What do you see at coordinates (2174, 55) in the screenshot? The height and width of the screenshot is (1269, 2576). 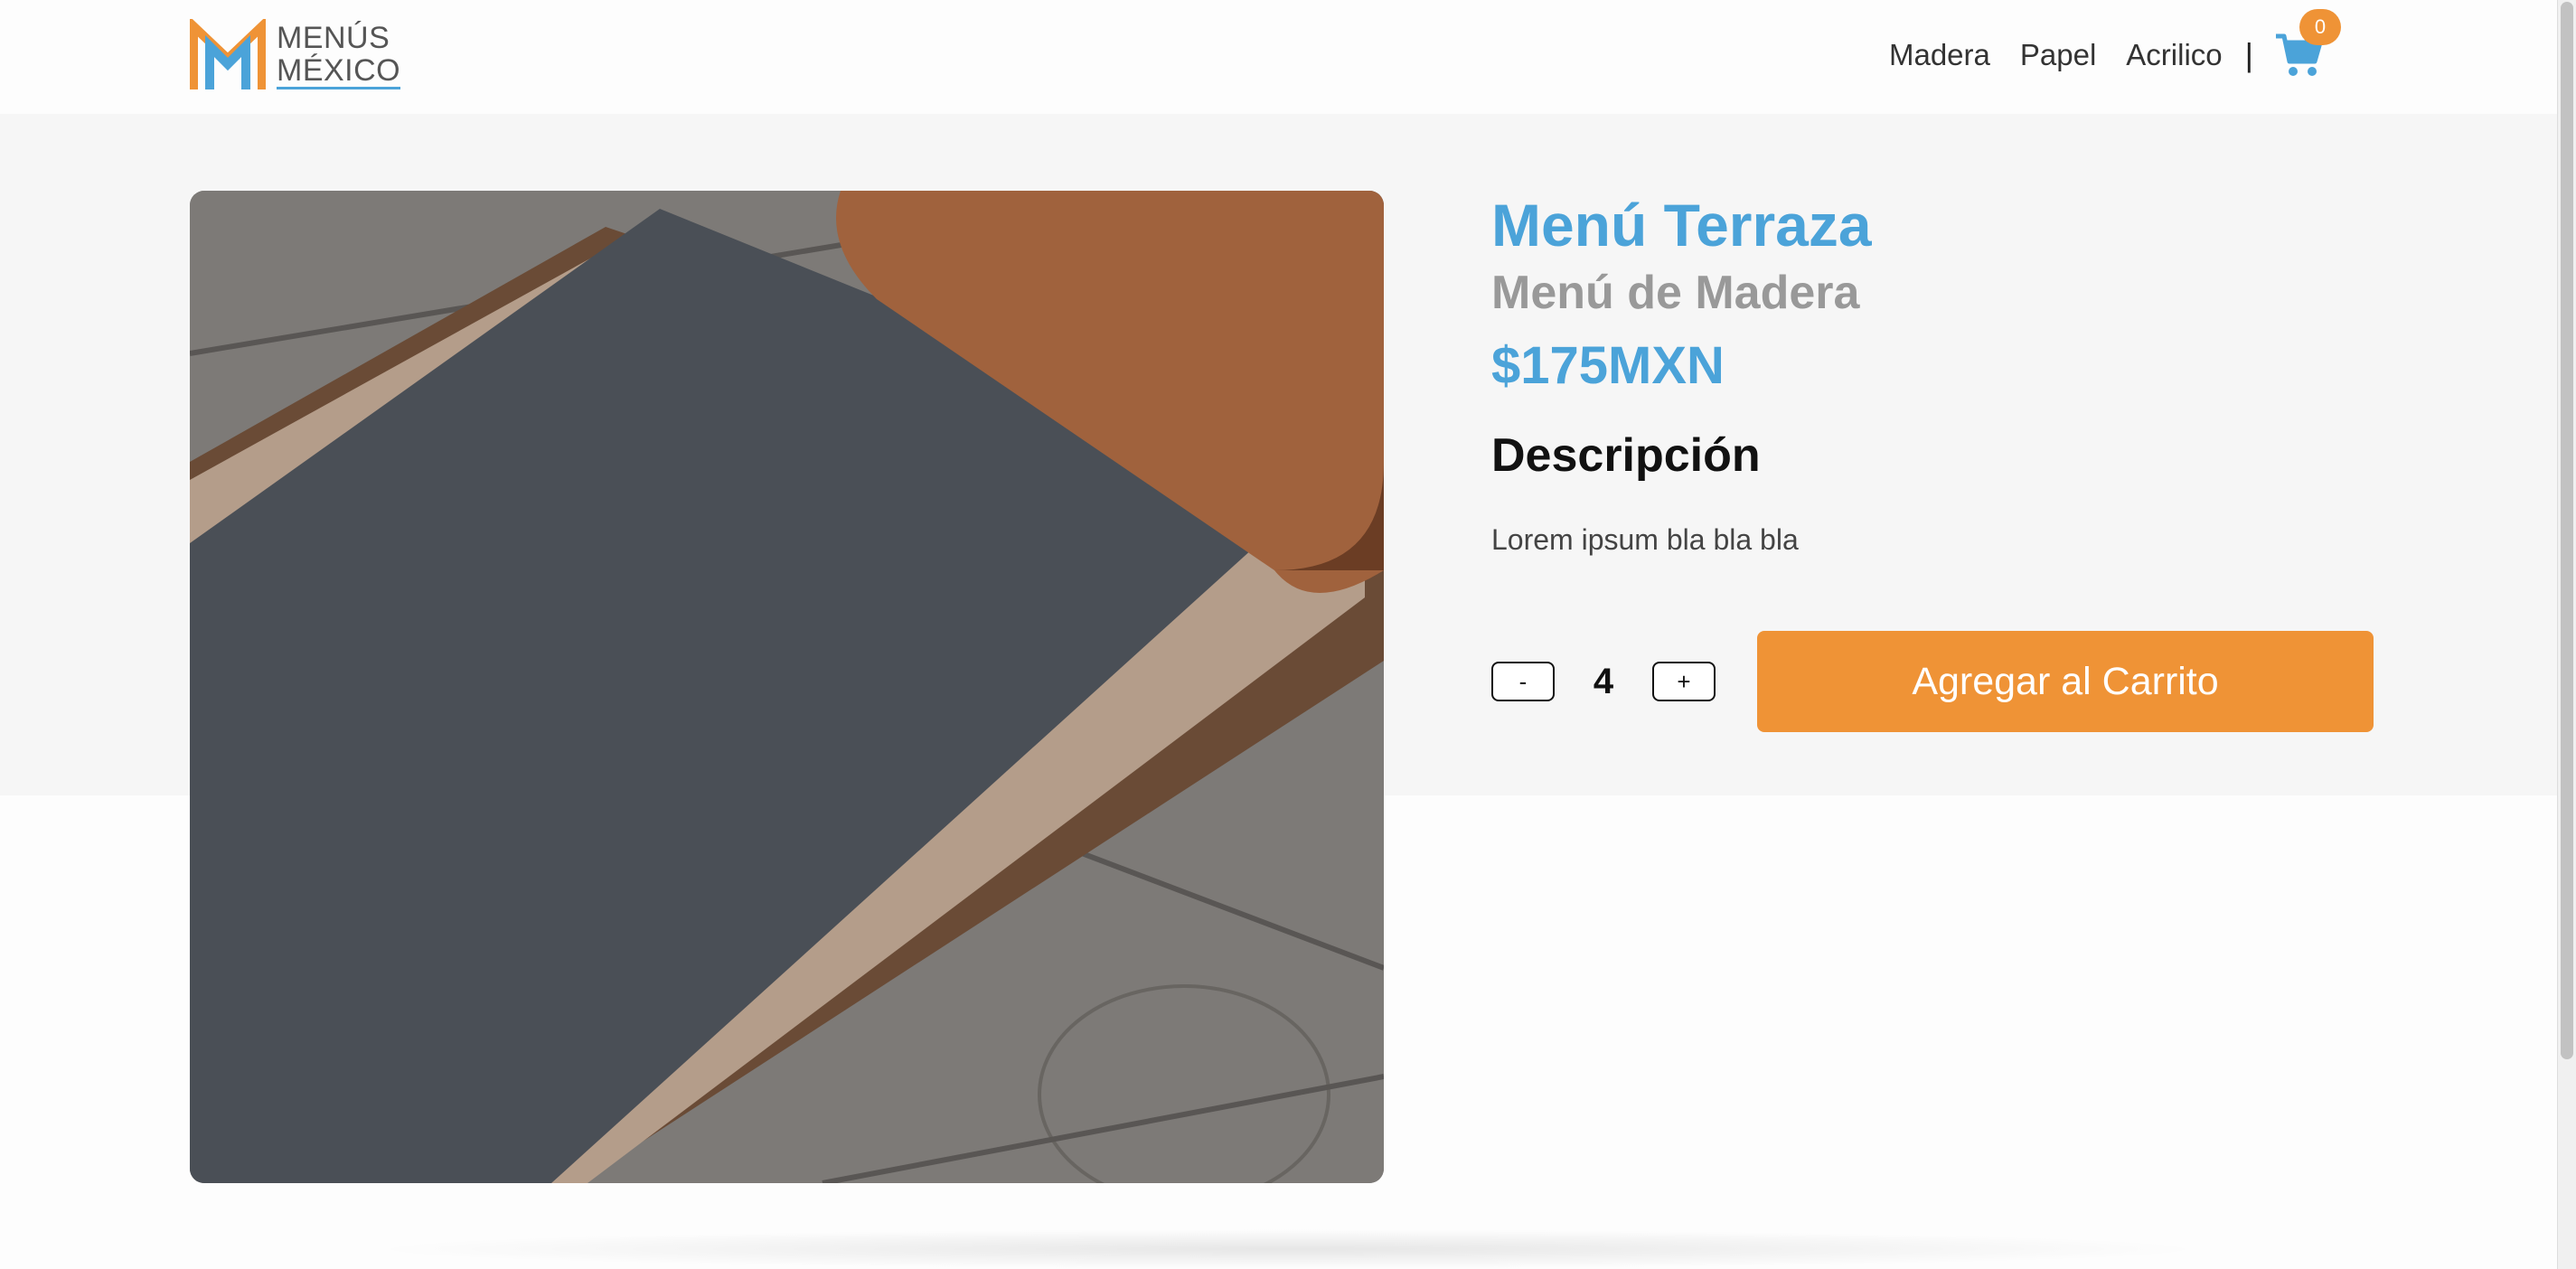 I see `nav-link-acrilico: Acrilico` at bounding box center [2174, 55].